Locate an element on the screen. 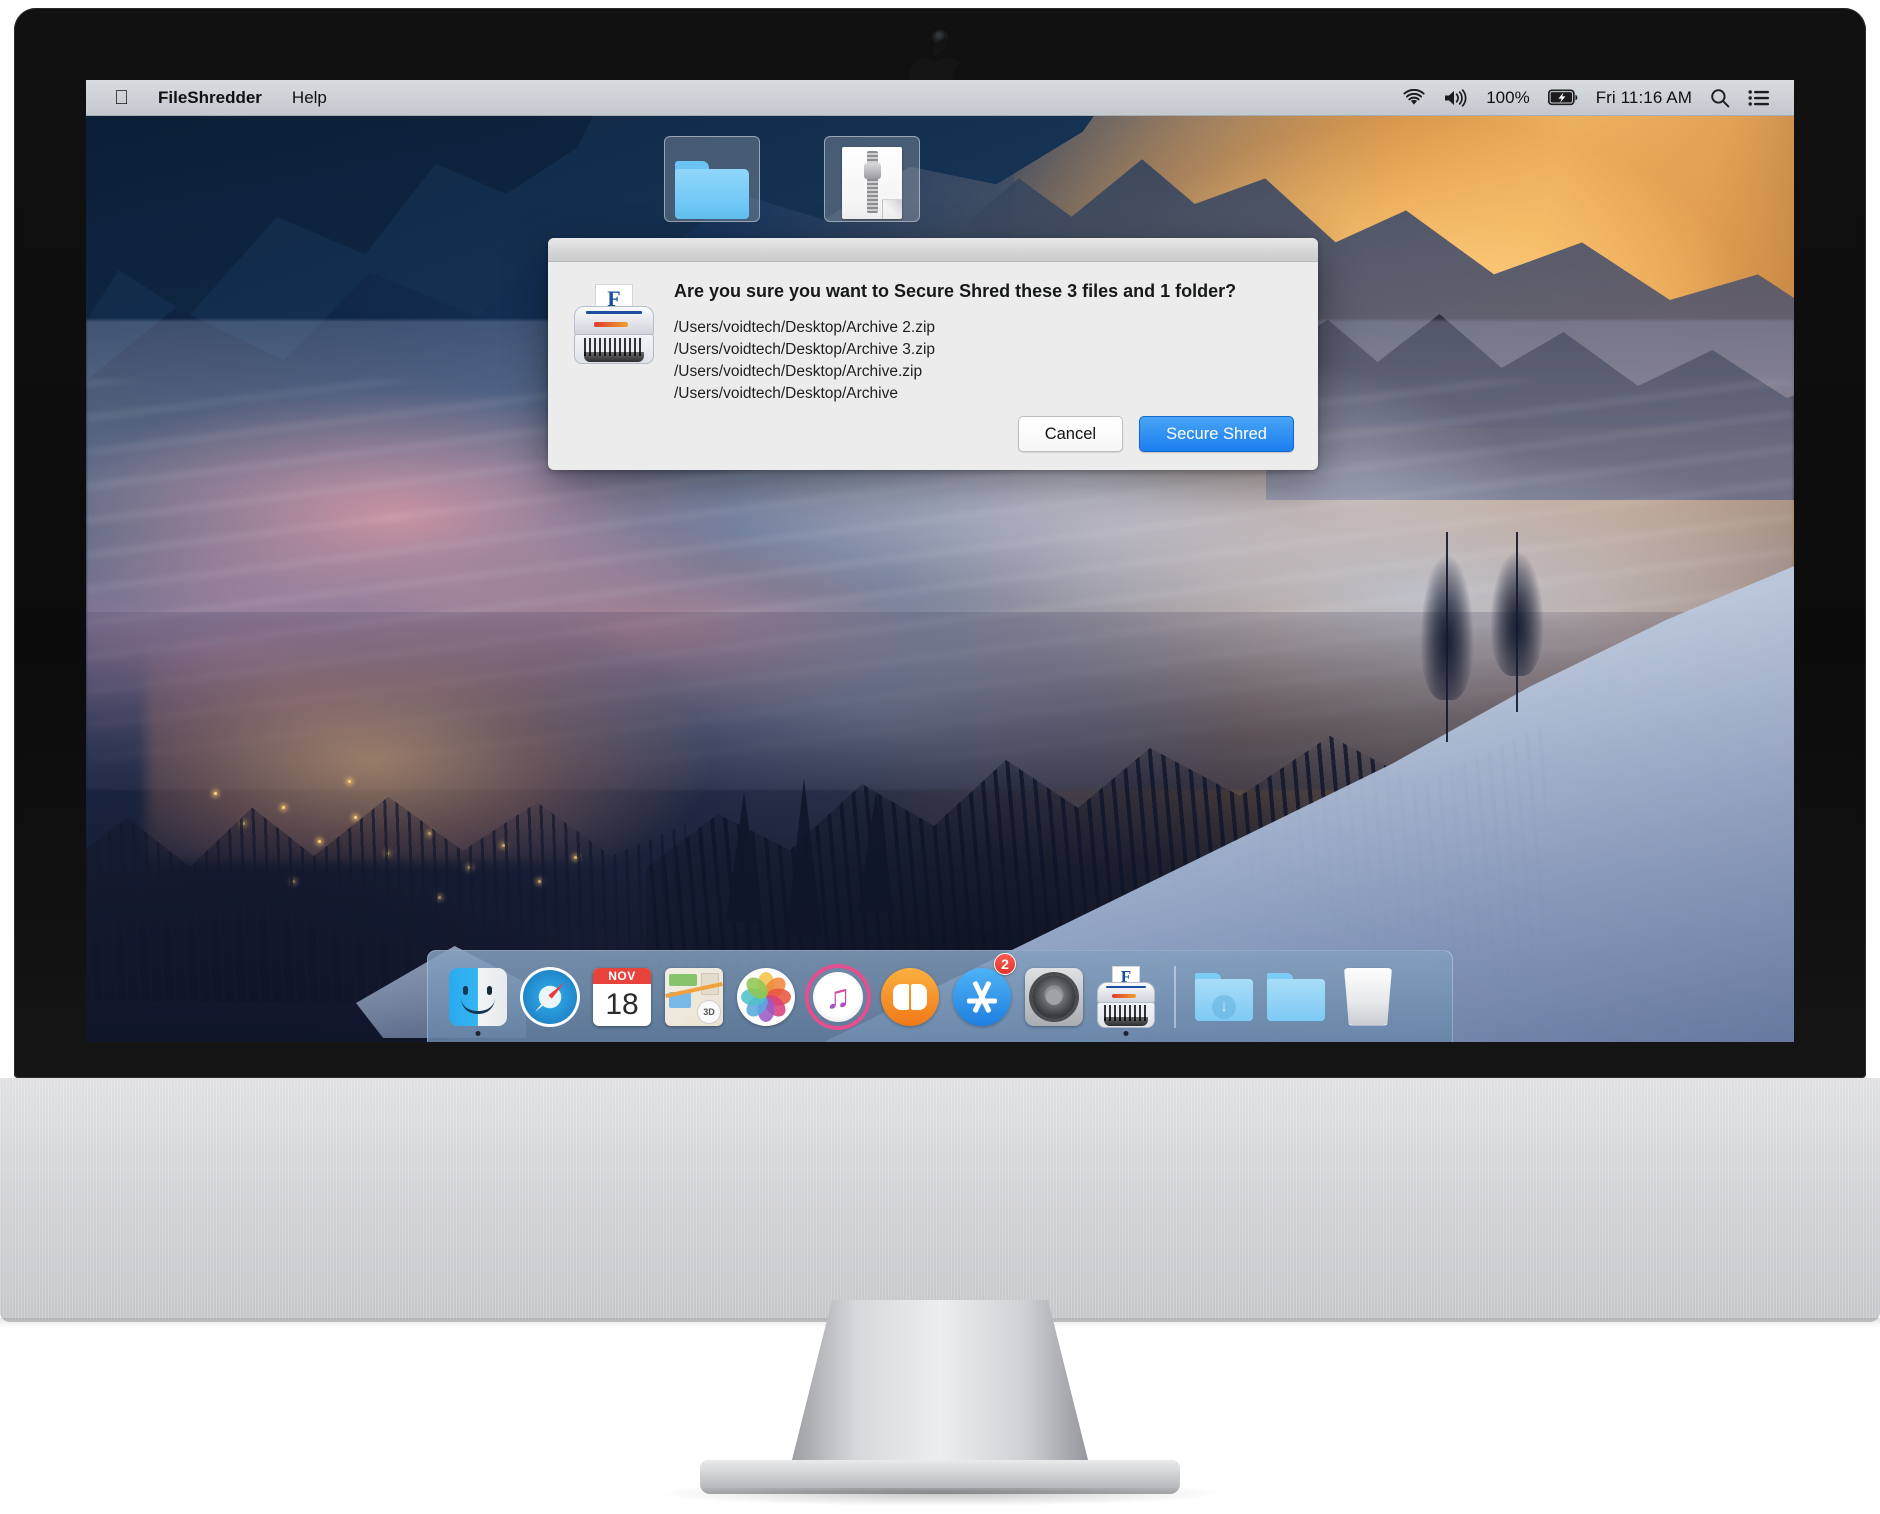 The image size is (1880, 1514). menu-item-app-name: FileShredder is located at coordinates (210, 98).